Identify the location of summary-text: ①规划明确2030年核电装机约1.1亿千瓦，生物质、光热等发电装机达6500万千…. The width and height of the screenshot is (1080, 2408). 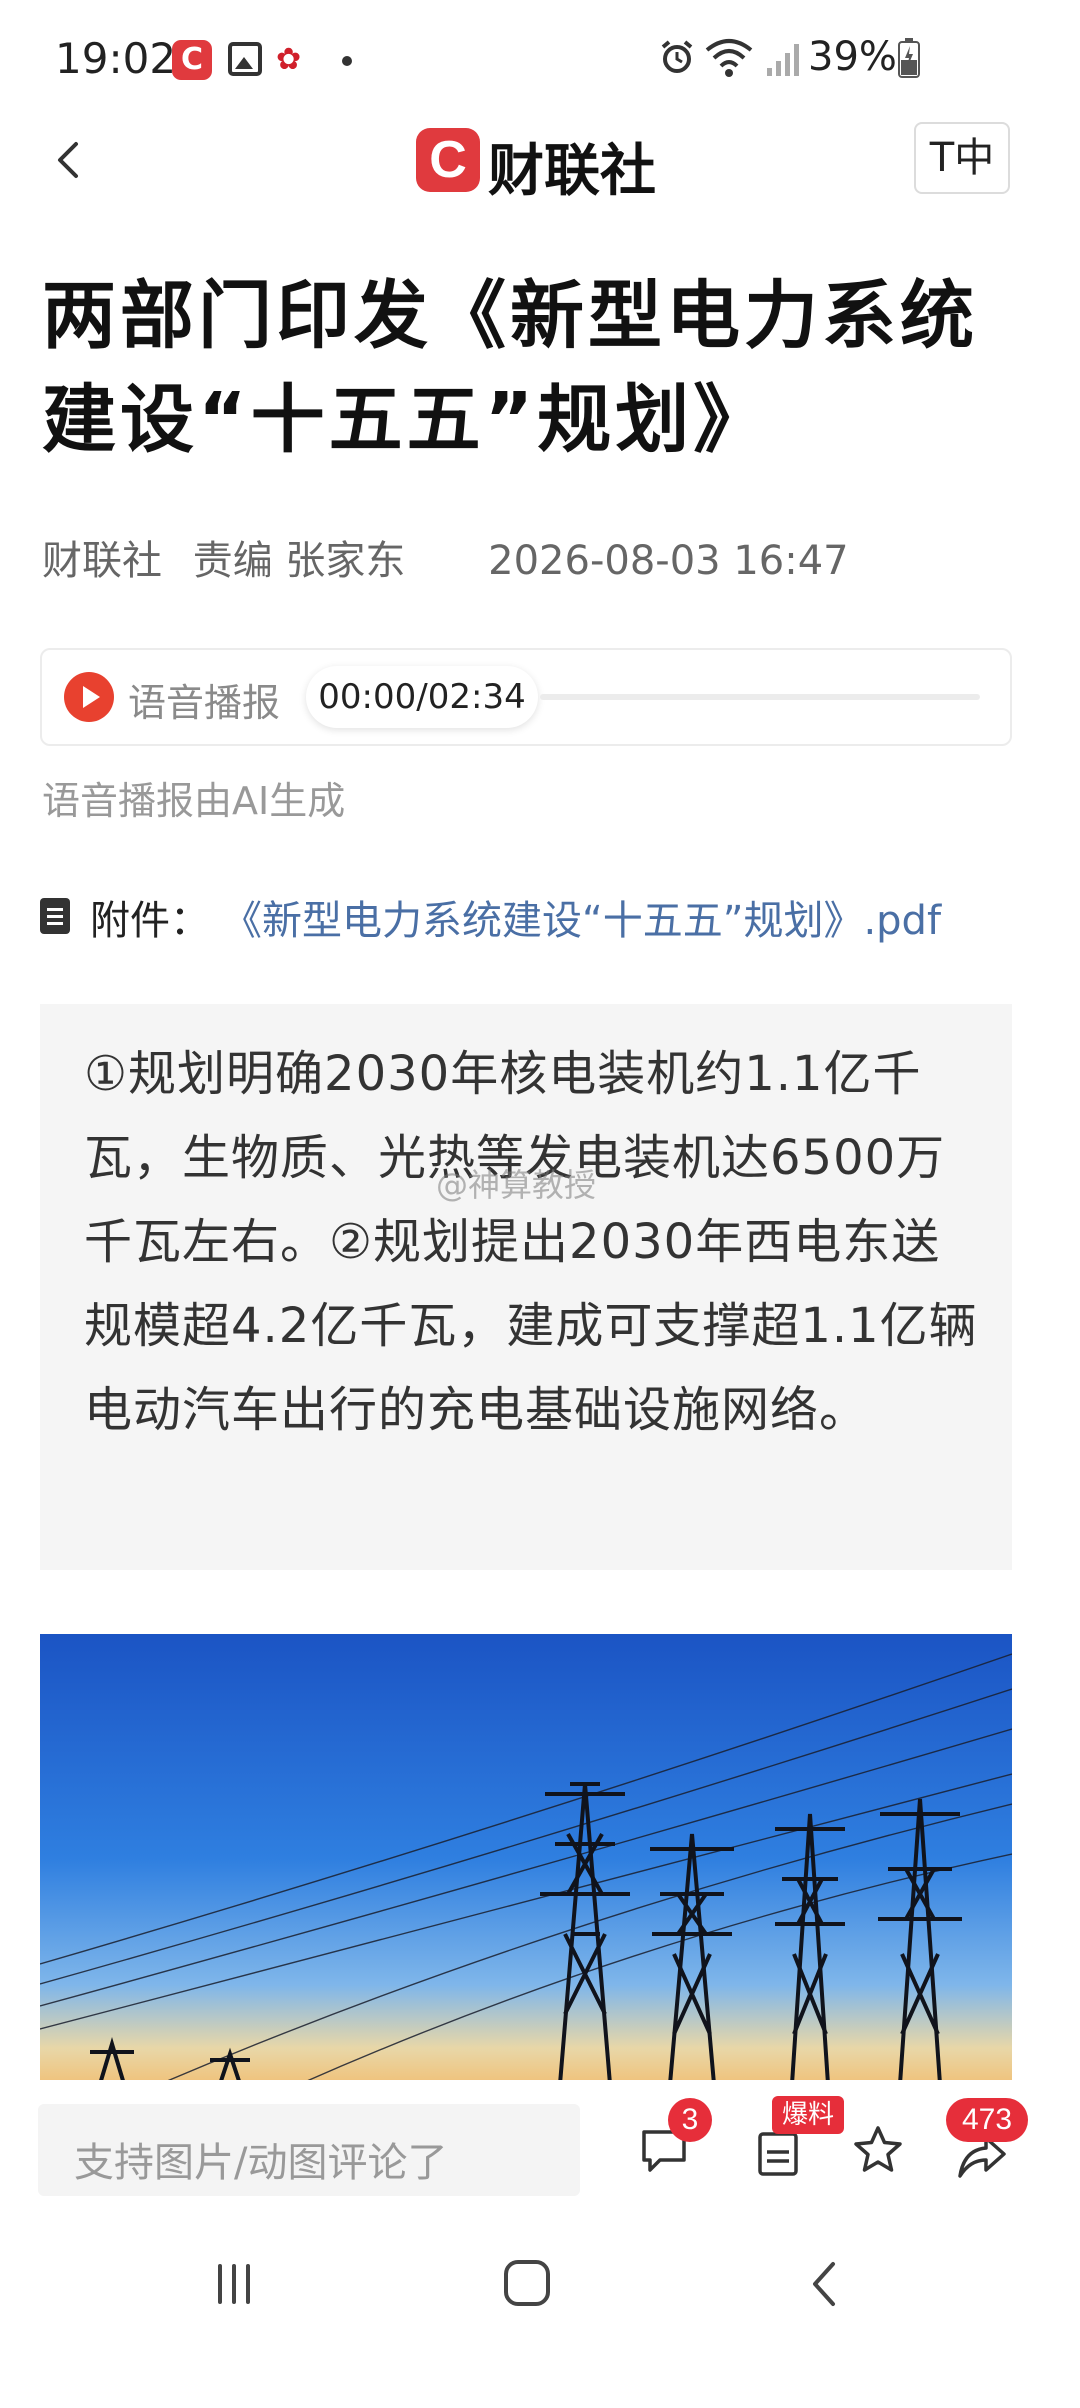
(531, 1242).